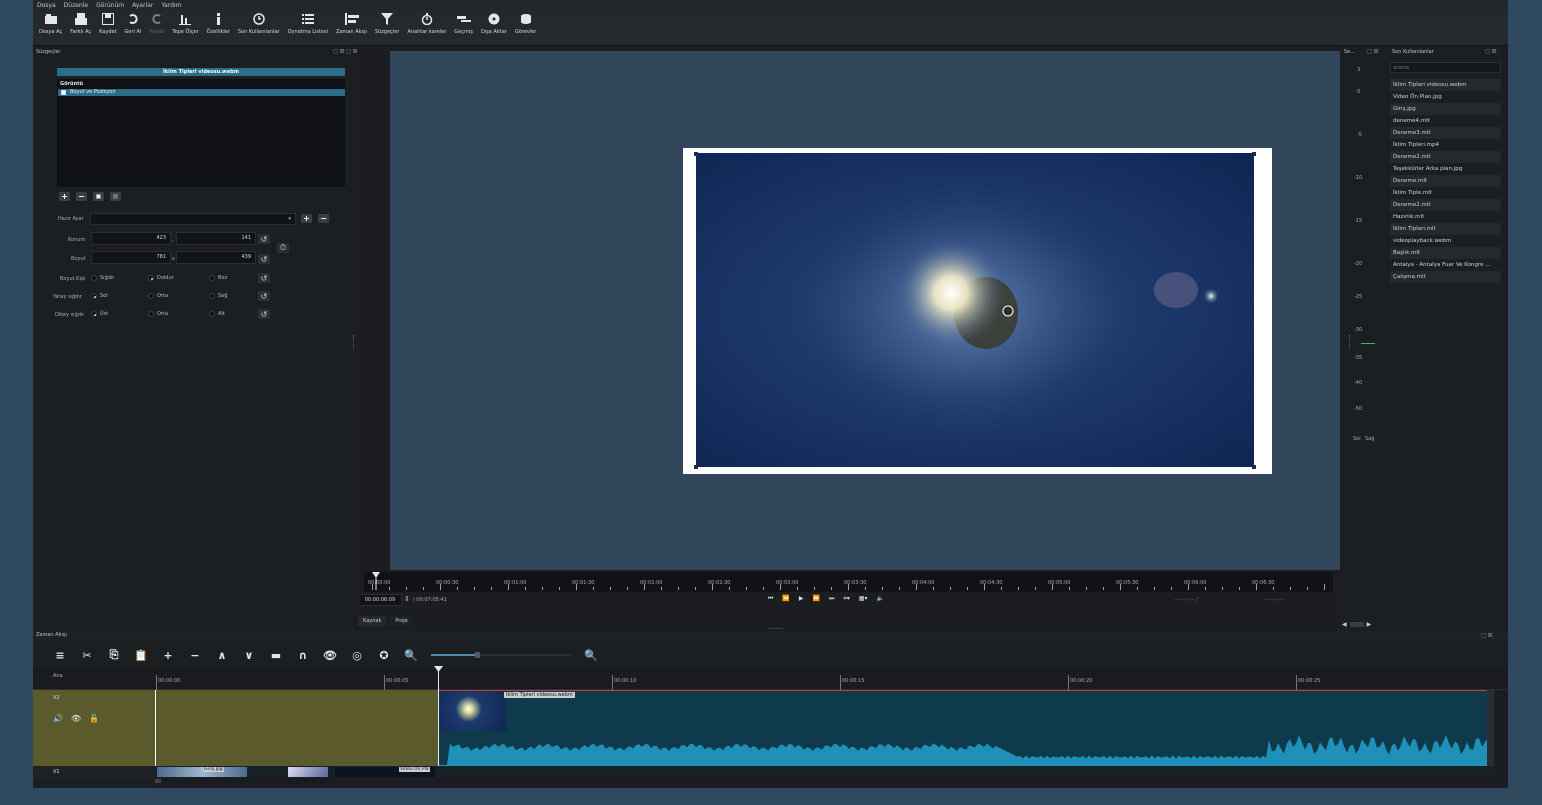  I want to click on splitter-handle-h, so click(776, 628).